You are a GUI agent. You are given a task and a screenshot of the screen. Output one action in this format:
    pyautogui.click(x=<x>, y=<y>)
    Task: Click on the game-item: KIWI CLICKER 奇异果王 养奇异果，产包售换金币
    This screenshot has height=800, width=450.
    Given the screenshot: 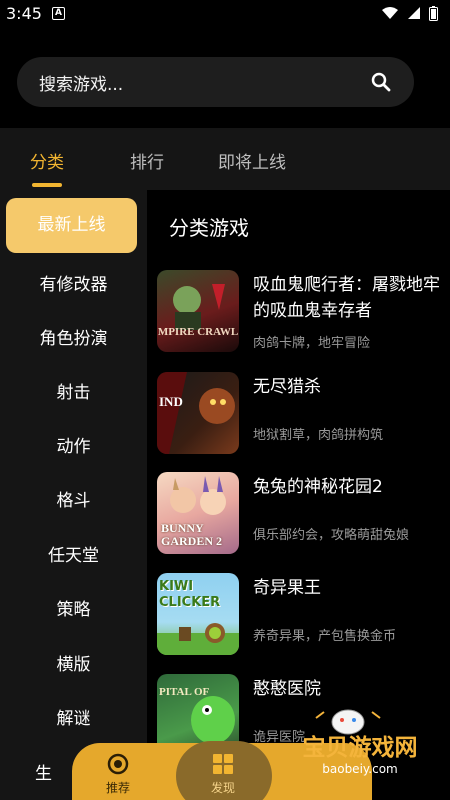 What is the action you would take?
    pyautogui.click(x=302, y=614)
    